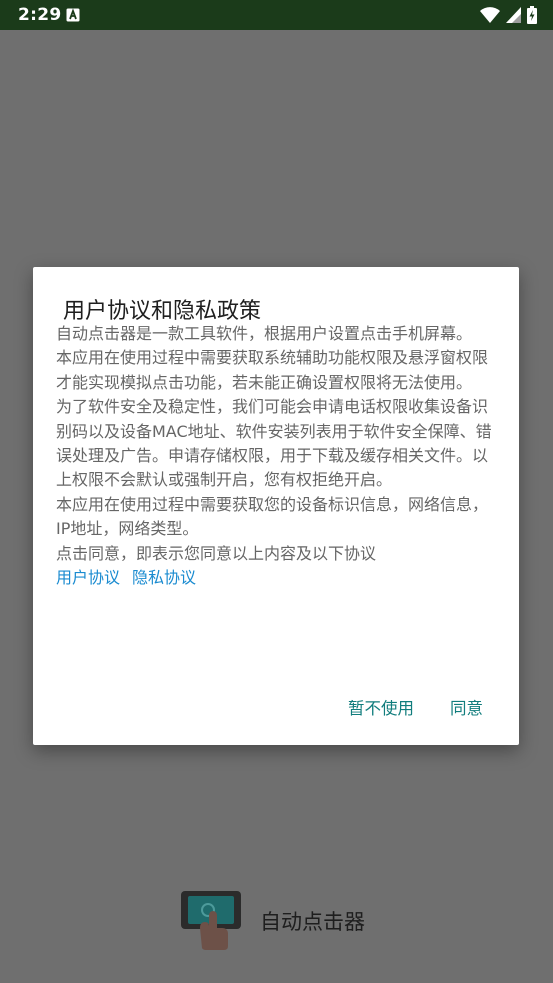 The width and height of the screenshot is (553, 983). I want to click on dialog-actions: 暂不使用 同意, so click(415, 707).